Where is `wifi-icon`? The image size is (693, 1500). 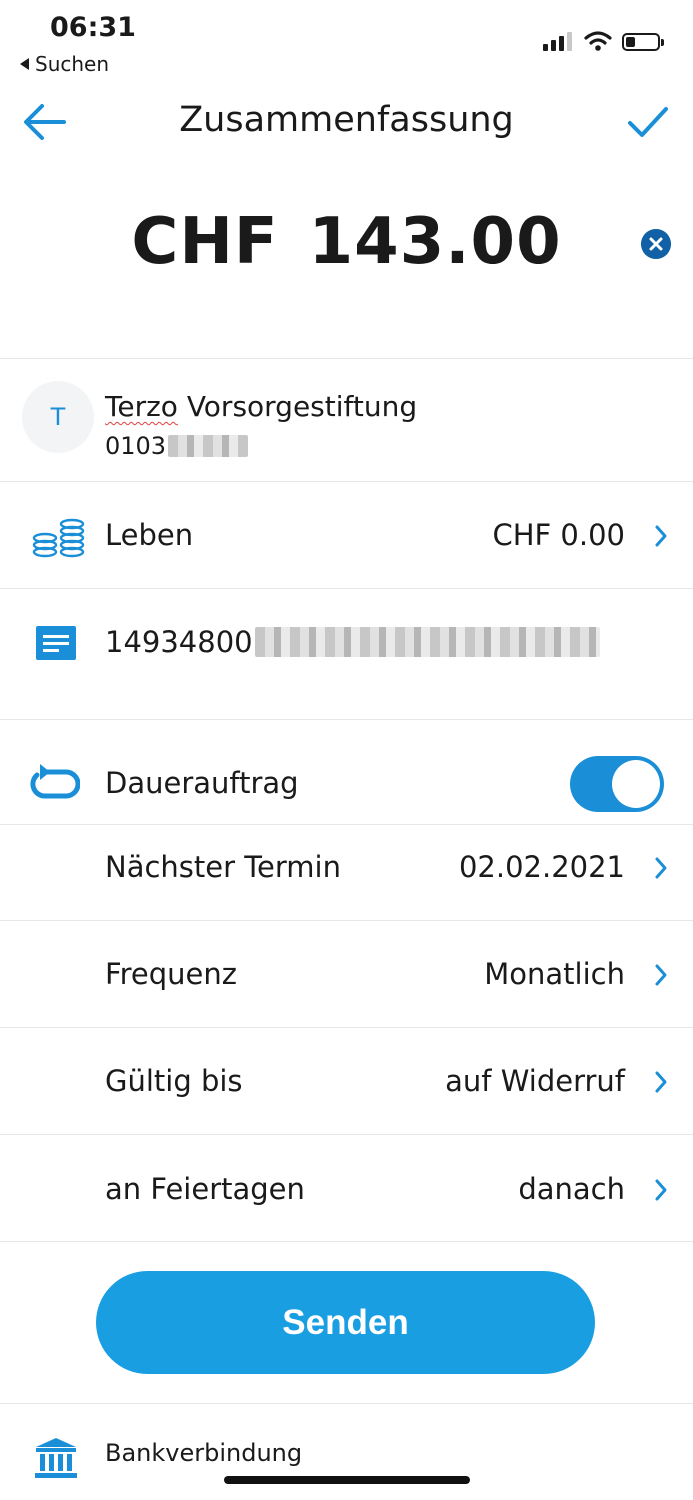
wifi-icon is located at coordinates (598, 41).